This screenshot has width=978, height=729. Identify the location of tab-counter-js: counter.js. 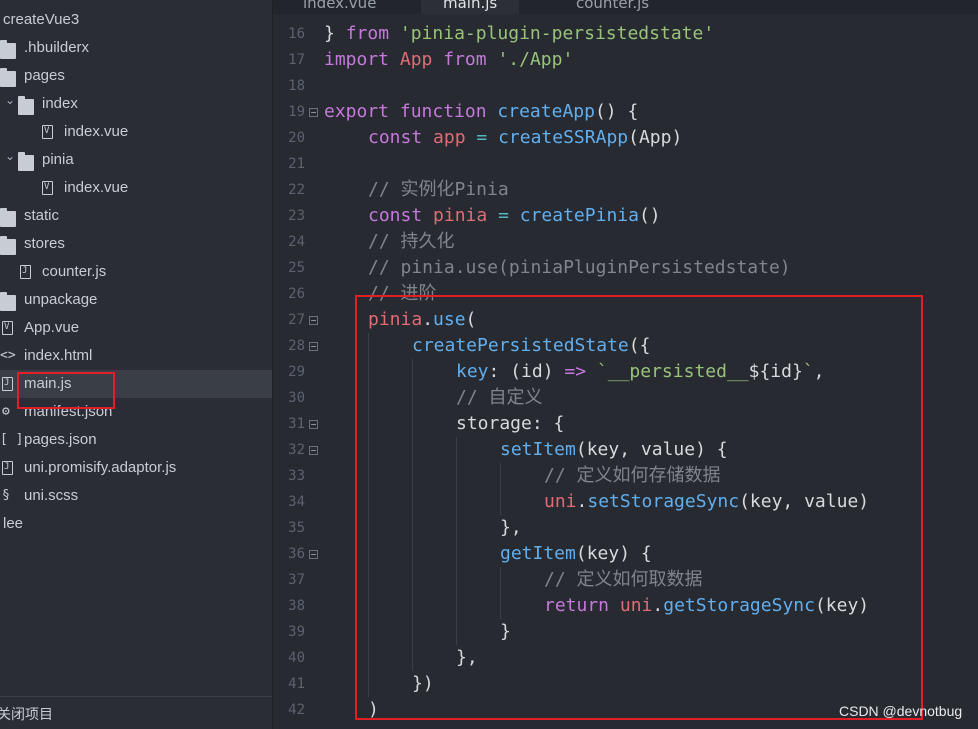
(612, 7).